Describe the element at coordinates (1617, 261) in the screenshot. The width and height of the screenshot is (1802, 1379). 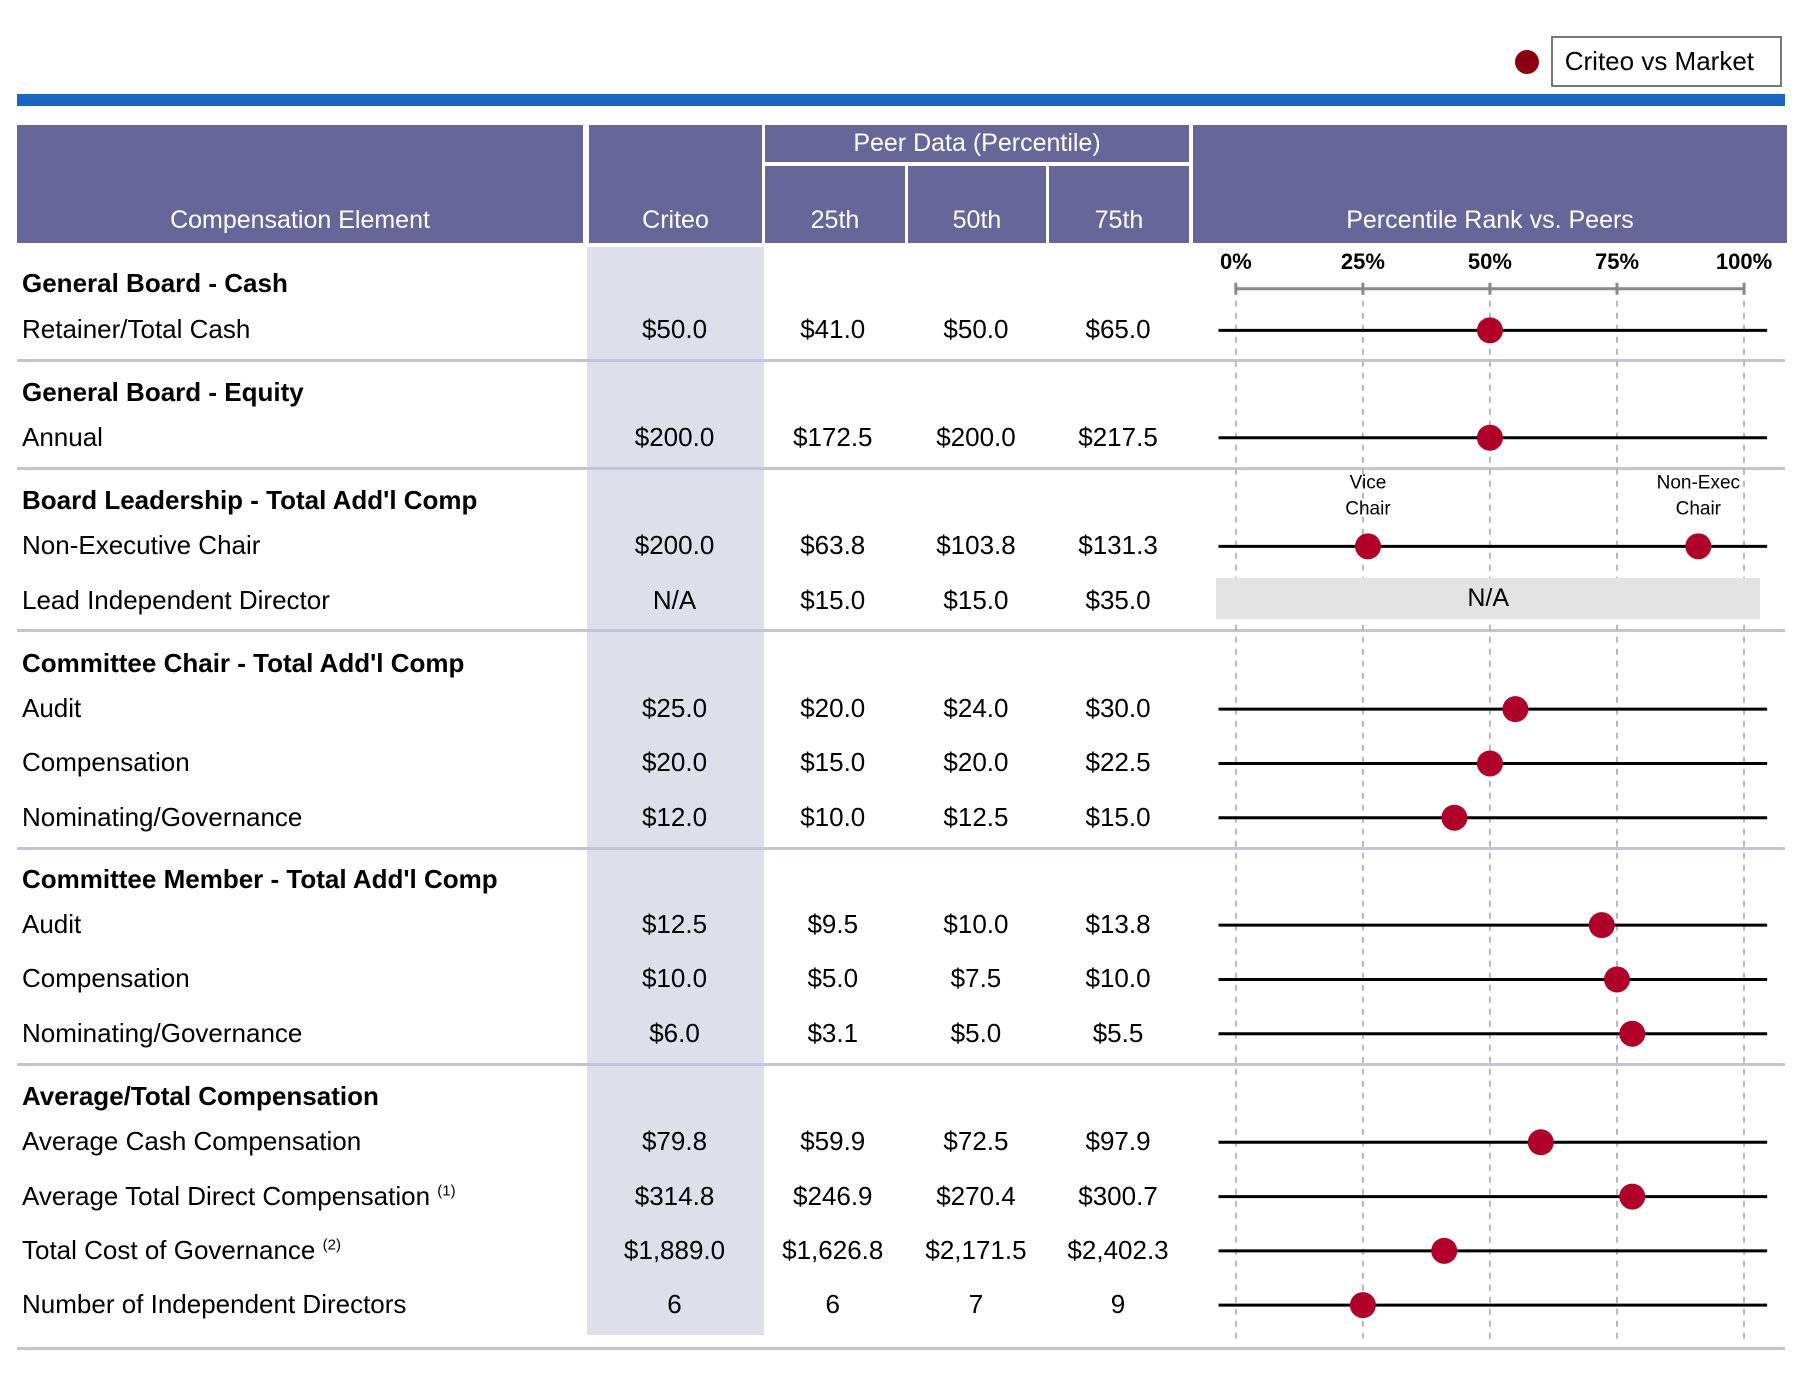
I see `x-tick-label: 75%` at that location.